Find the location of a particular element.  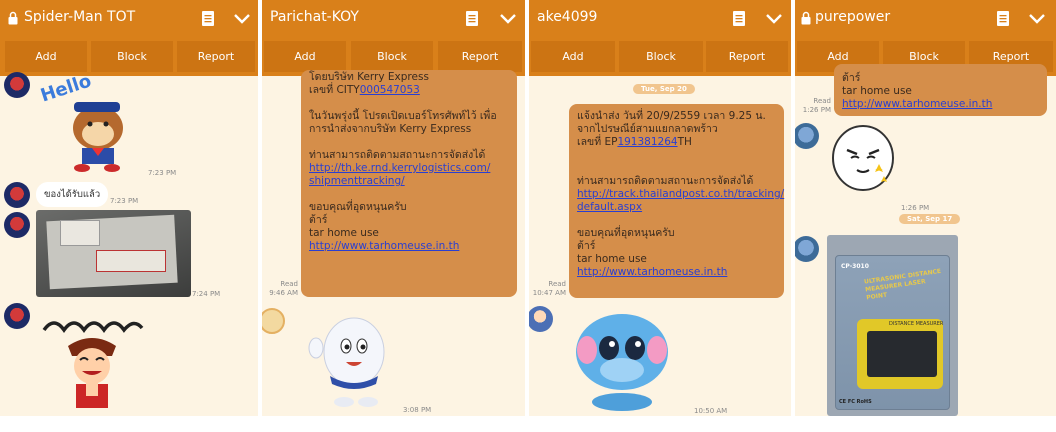

read-time: 1:26 PM is located at coordinates (816, 110).